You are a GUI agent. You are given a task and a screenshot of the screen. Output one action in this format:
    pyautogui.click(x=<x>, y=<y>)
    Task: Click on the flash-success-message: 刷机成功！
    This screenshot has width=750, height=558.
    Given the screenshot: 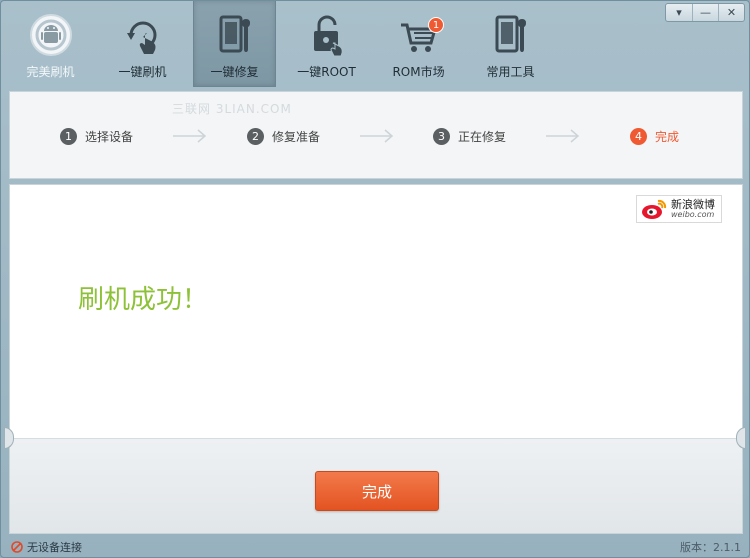 What is the action you would take?
    pyautogui.click(x=143, y=300)
    